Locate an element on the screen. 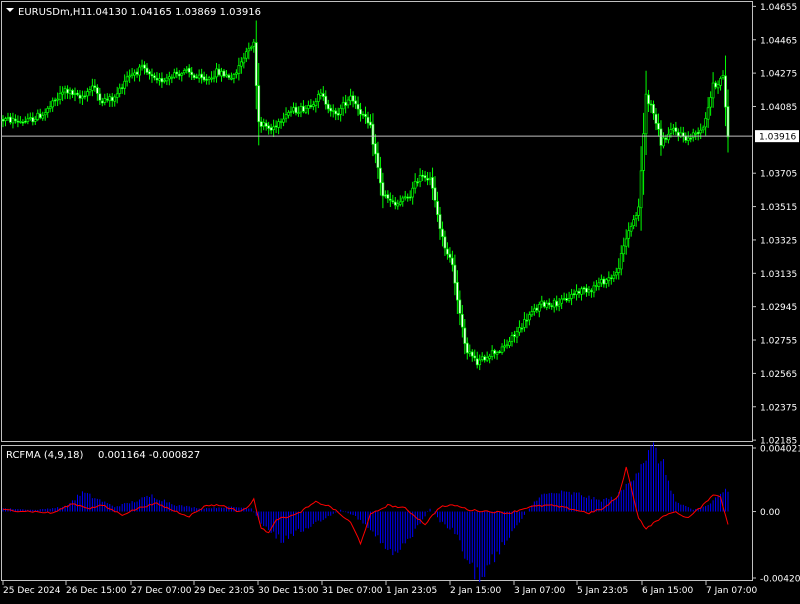  price-axis-label: 1.04275 is located at coordinates (778, 75).